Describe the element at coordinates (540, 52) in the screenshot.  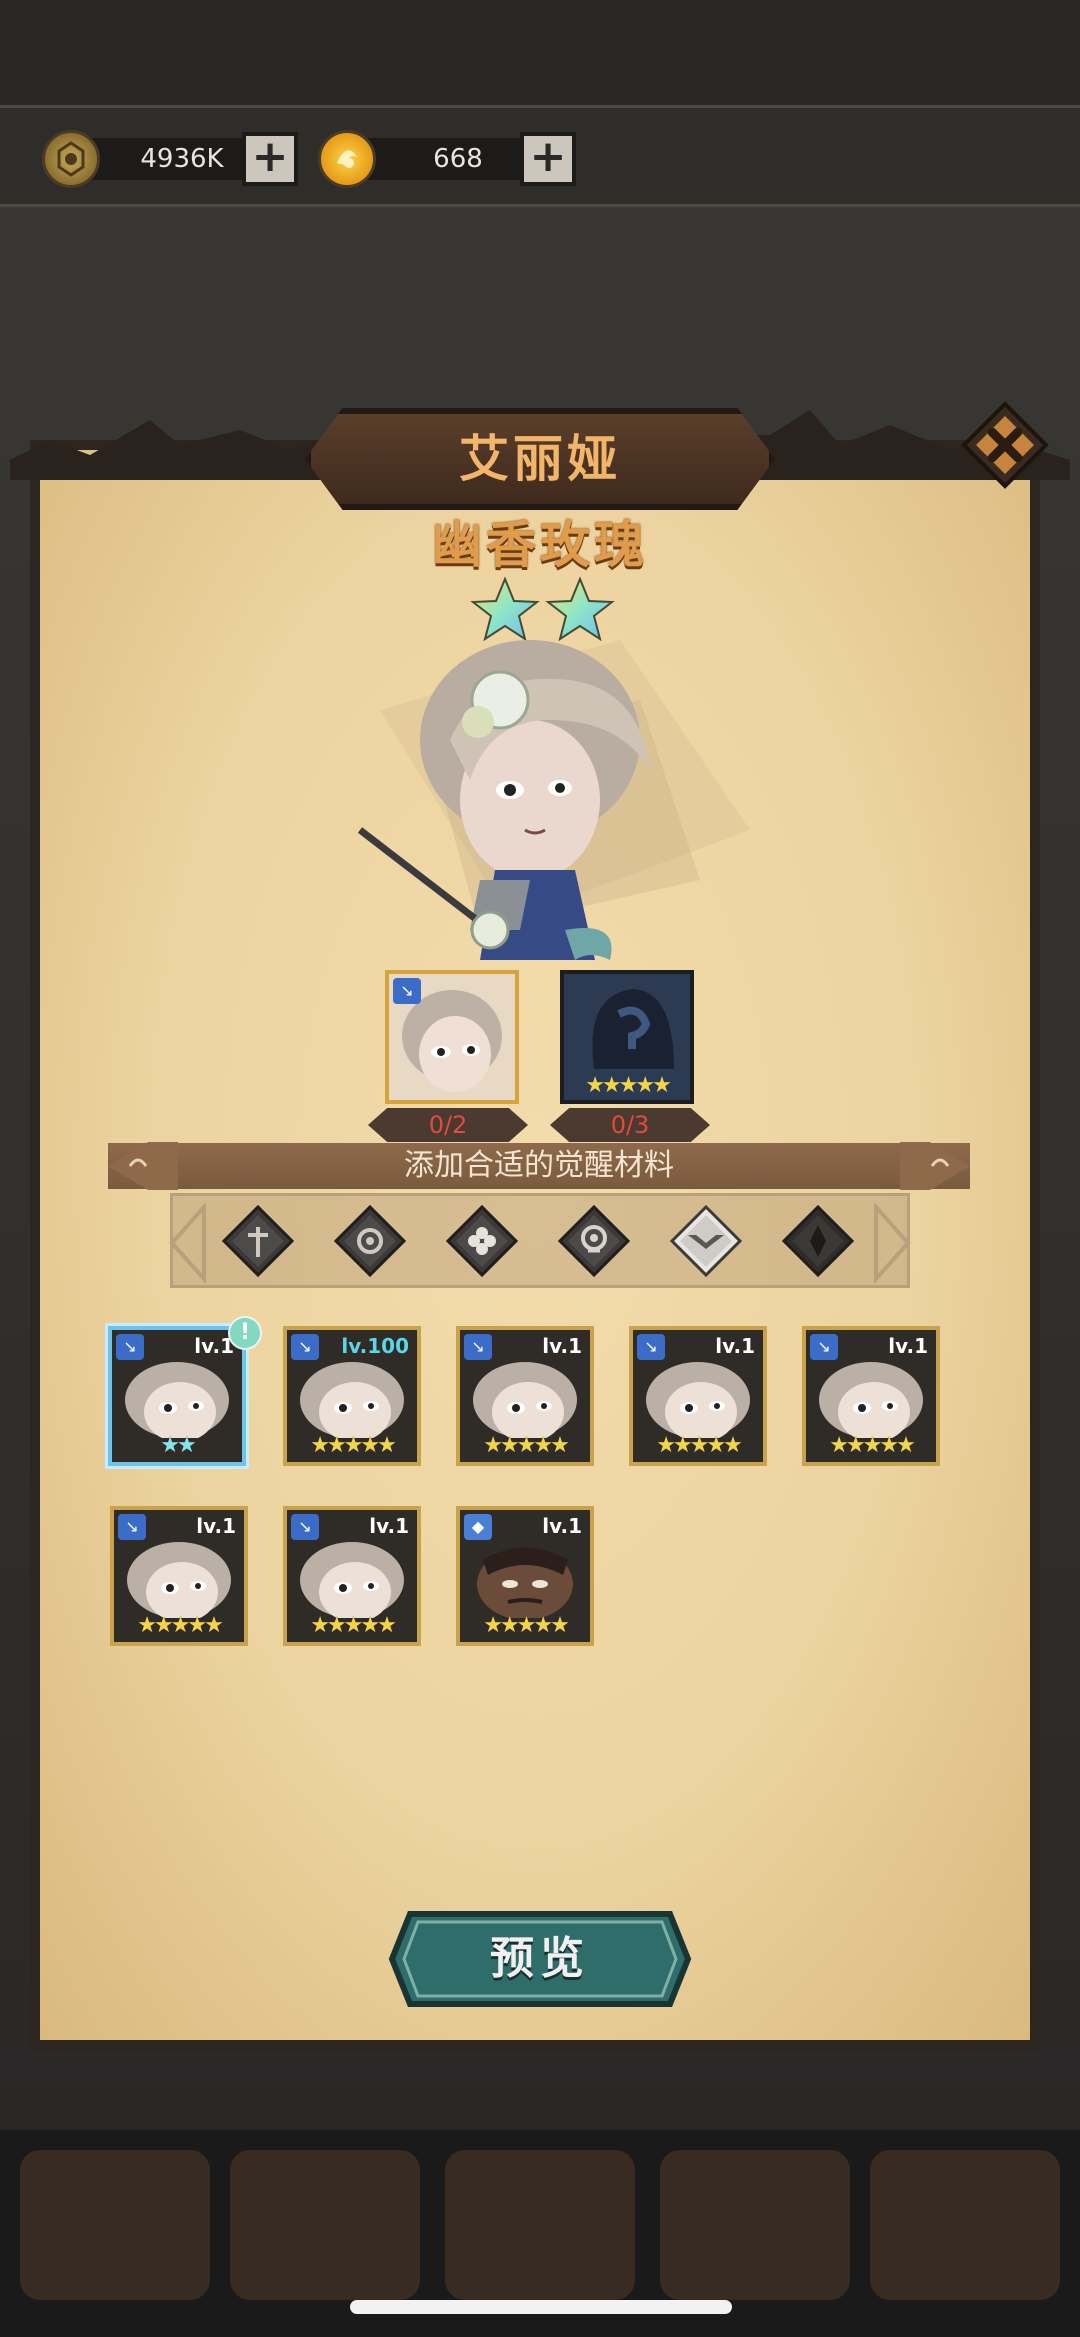
I see `top-dark-strip` at that location.